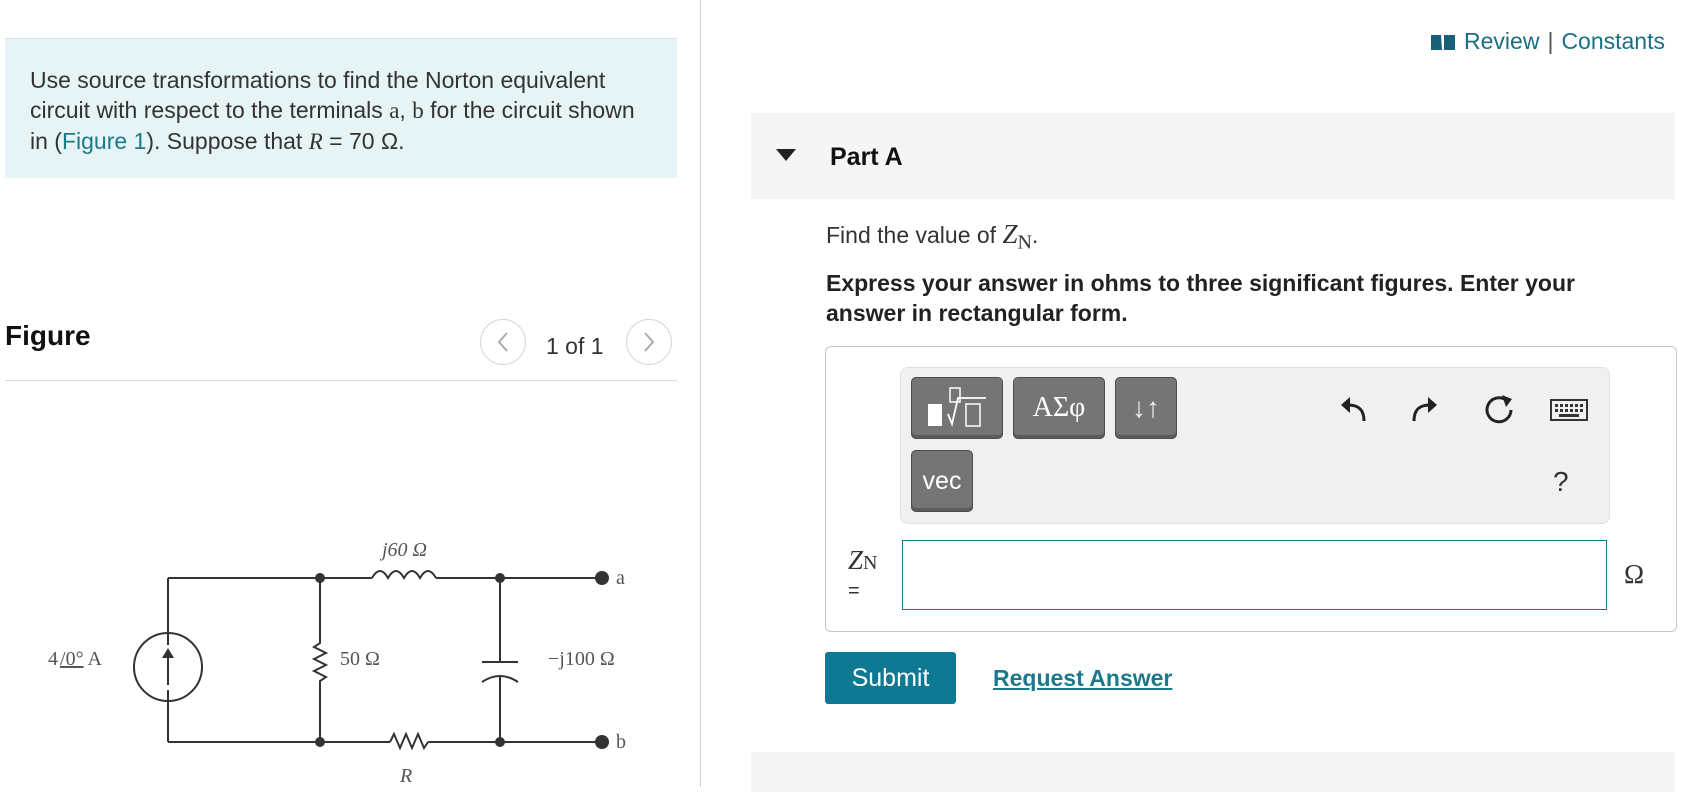  I want to click on templates-icon, so click(957, 407).